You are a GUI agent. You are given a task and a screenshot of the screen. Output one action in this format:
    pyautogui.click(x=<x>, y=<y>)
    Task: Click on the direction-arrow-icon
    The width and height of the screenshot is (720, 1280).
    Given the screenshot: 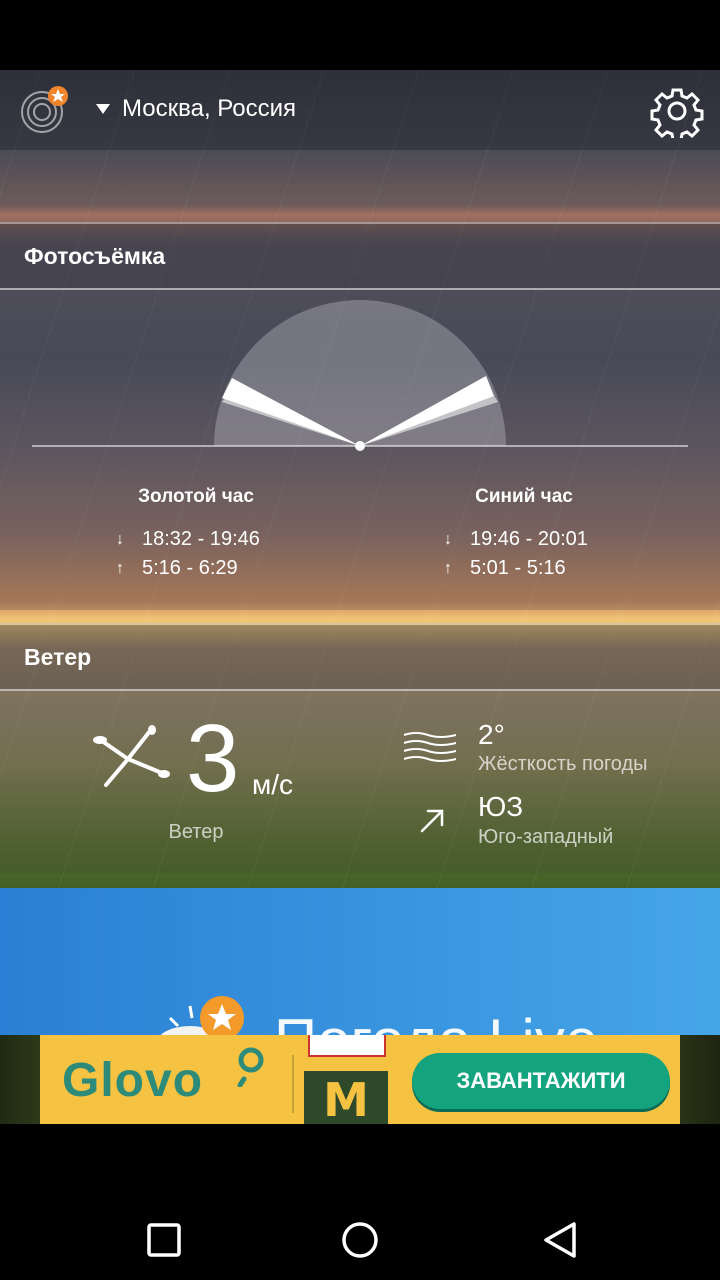 What is the action you would take?
    pyautogui.click(x=432, y=821)
    